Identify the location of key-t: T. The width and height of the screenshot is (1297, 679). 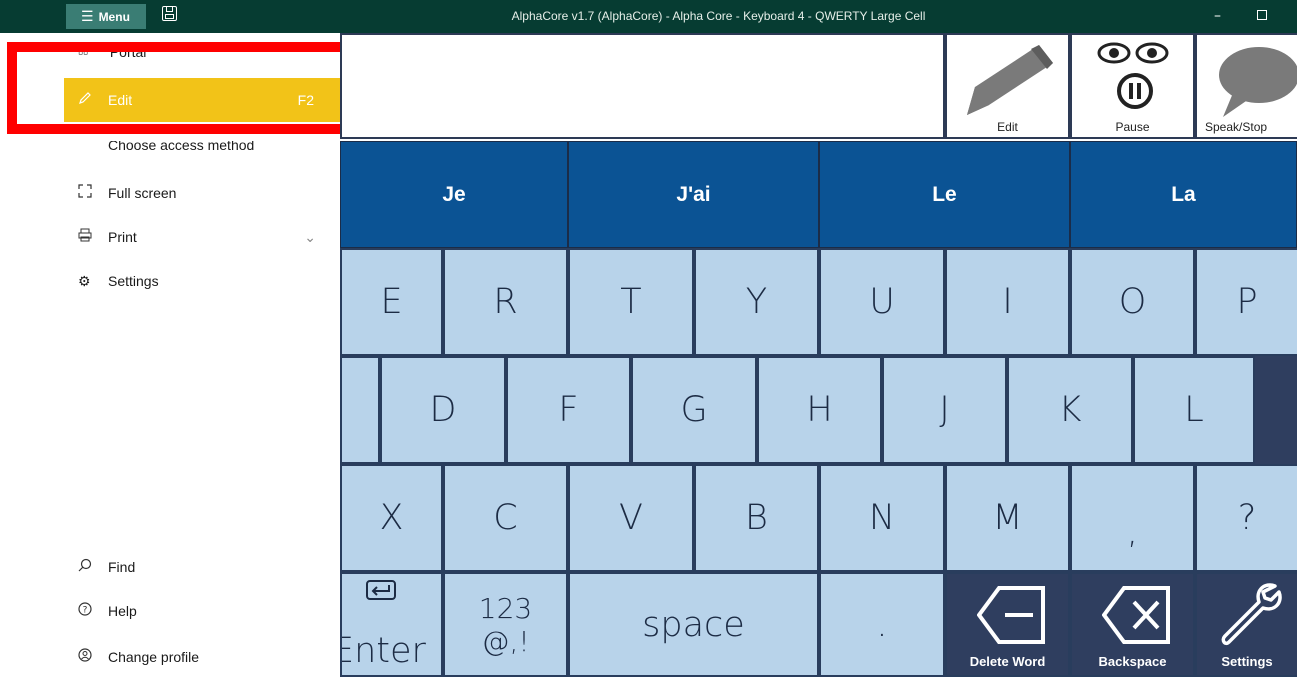
(631, 302).